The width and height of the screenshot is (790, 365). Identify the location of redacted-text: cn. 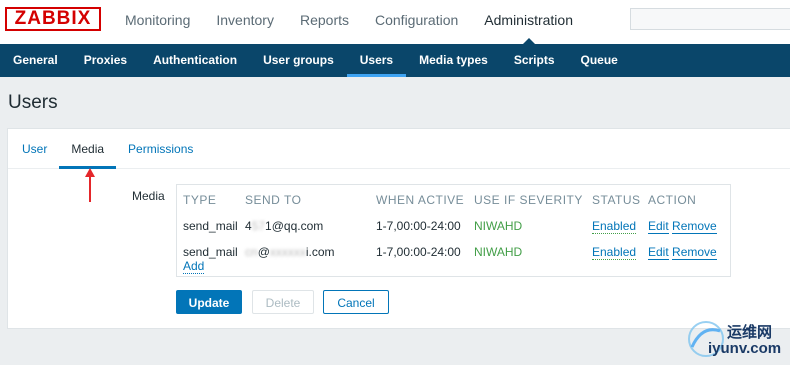
(251, 252).